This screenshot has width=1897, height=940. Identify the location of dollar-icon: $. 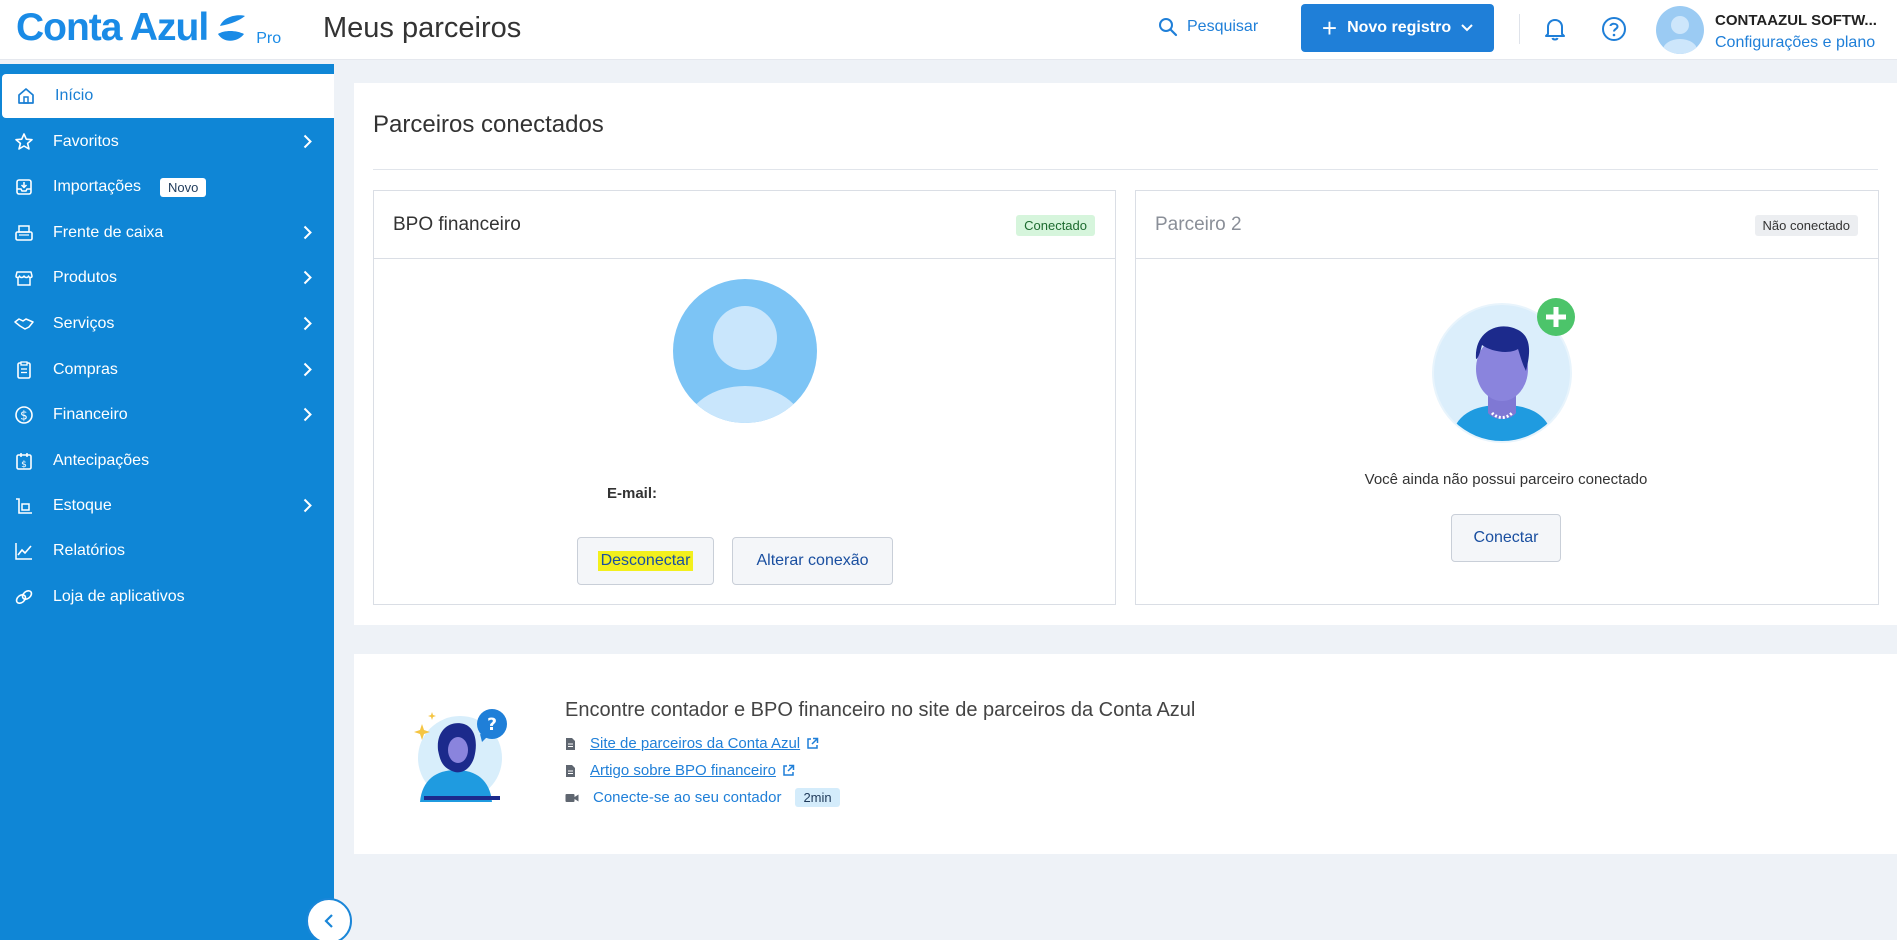
(24, 415).